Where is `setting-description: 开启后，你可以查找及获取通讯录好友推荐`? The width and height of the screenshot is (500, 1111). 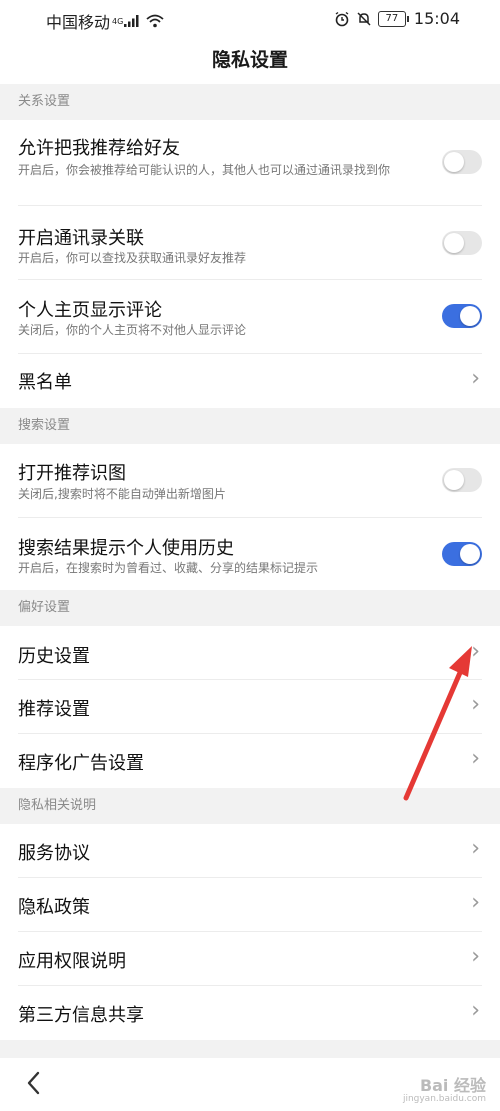 setting-description: 开启后，你可以查找及获取通讯录好友推荐 is located at coordinates (132, 258).